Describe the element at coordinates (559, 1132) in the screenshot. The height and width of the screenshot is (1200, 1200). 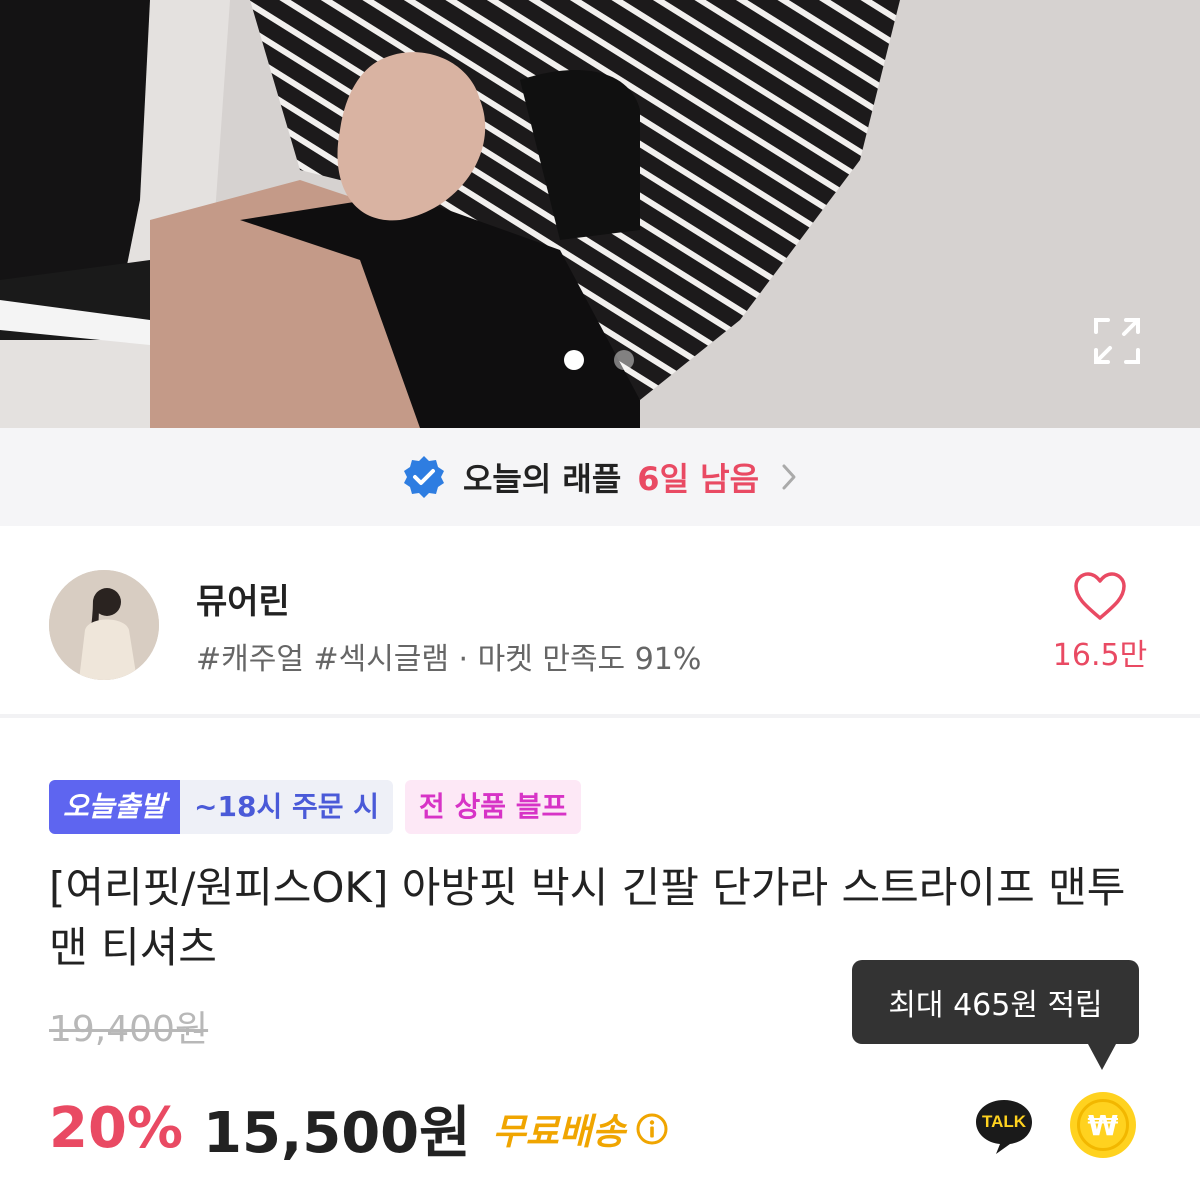
I see `free-shipping-label: 무료배송` at that location.